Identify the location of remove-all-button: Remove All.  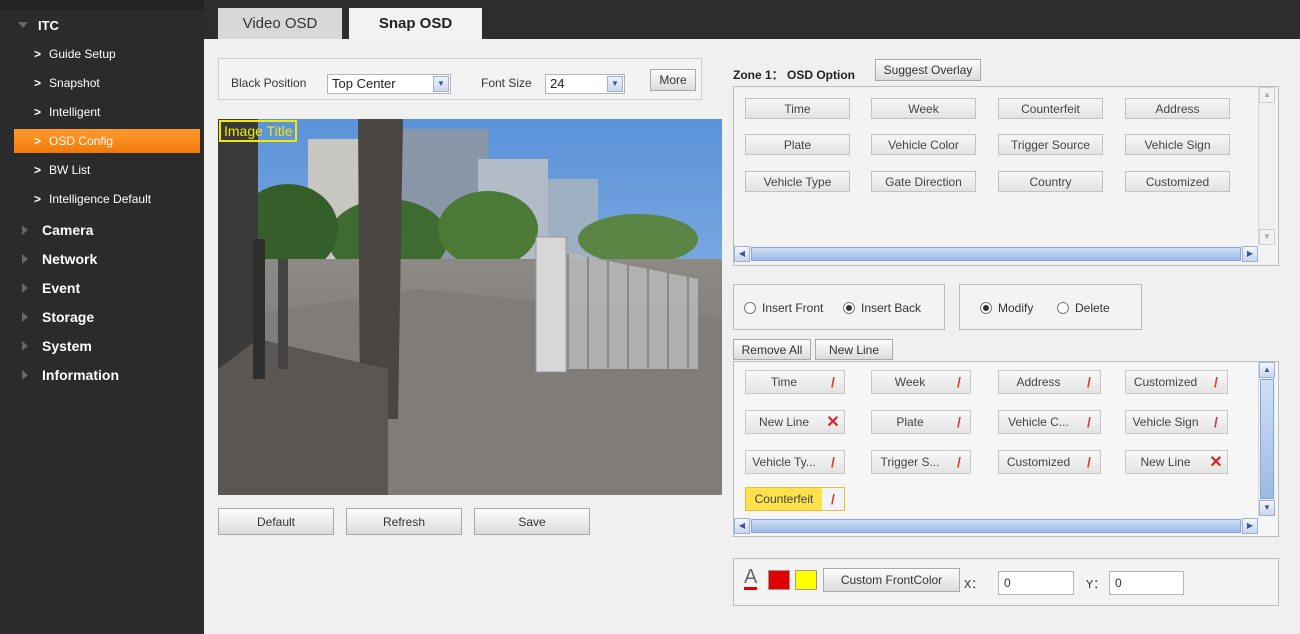
(772, 349).